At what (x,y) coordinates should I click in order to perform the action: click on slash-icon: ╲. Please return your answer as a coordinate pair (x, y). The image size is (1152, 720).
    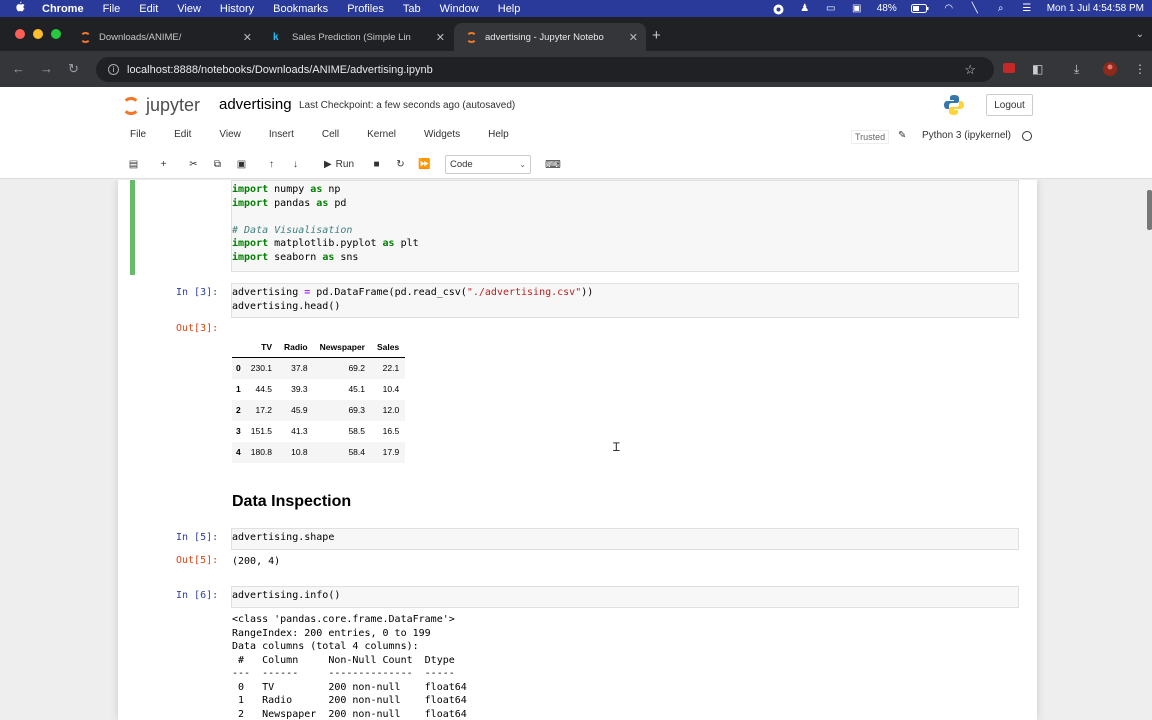
    Looking at the image, I should click on (975, 8).